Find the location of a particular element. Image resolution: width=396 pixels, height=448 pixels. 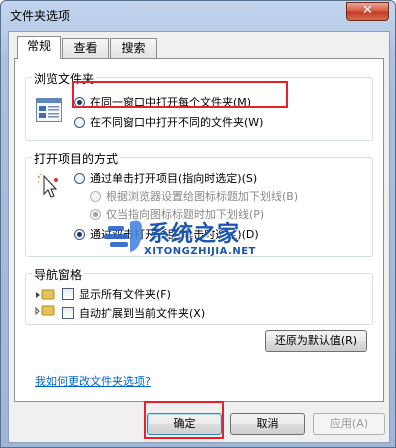

highlight-same-window is located at coordinates (180, 94).